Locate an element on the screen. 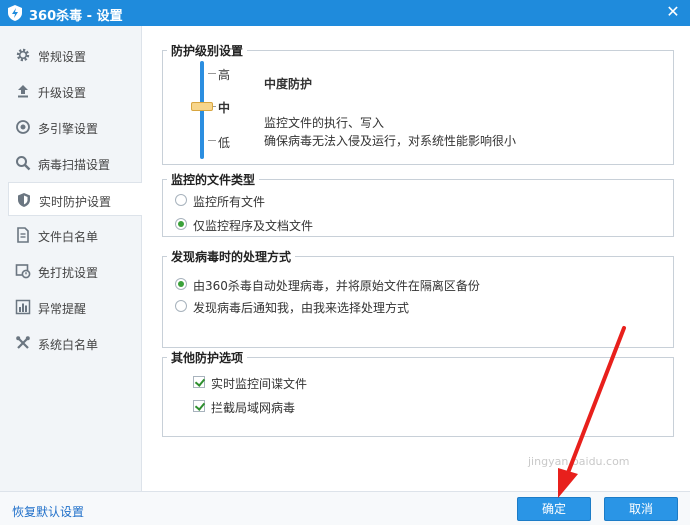 The height and width of the screenshot is (525, 690). sidebar-item-do-not-disturb: 免打扰设置 is located at coordinates (75, 271).